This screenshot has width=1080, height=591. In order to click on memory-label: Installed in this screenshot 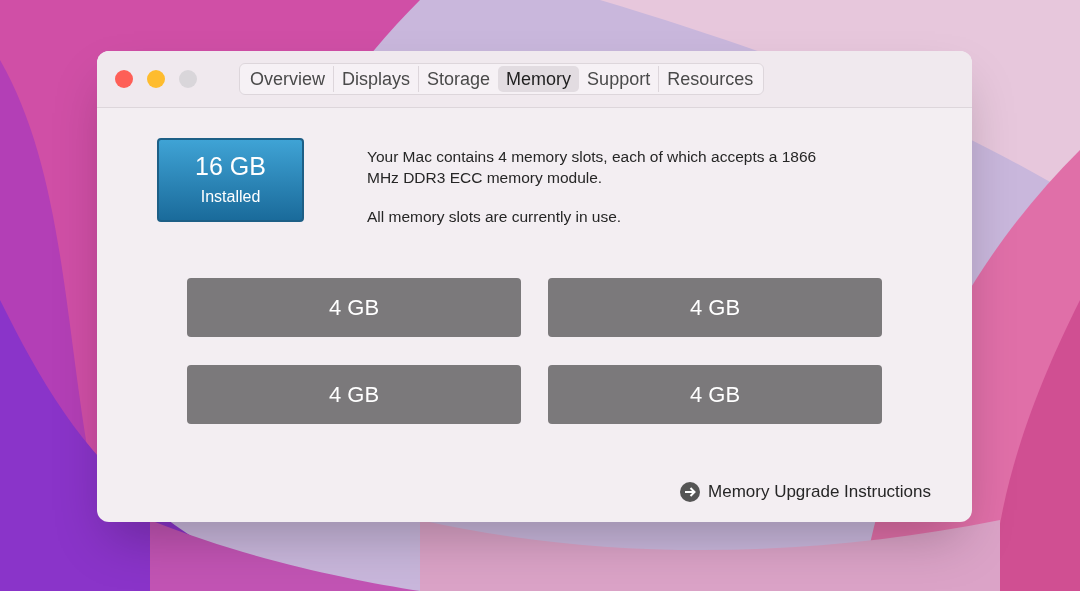, I will do `click(230, 197)`.